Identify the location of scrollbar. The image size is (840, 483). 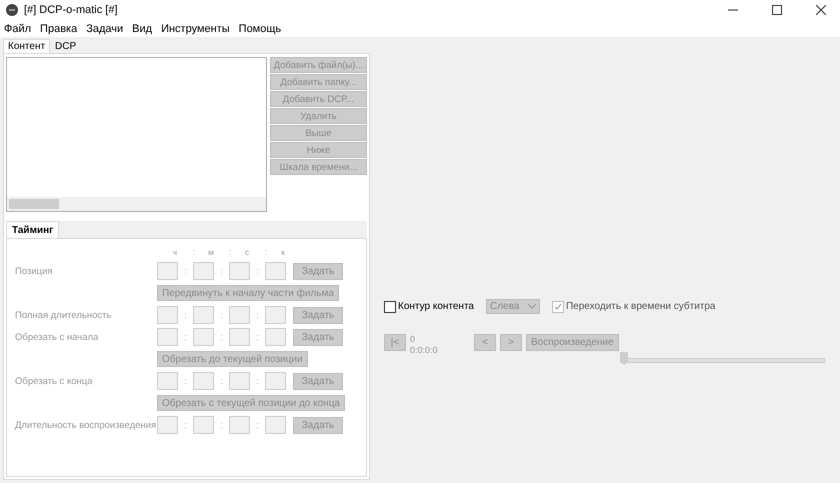
(136, 204).